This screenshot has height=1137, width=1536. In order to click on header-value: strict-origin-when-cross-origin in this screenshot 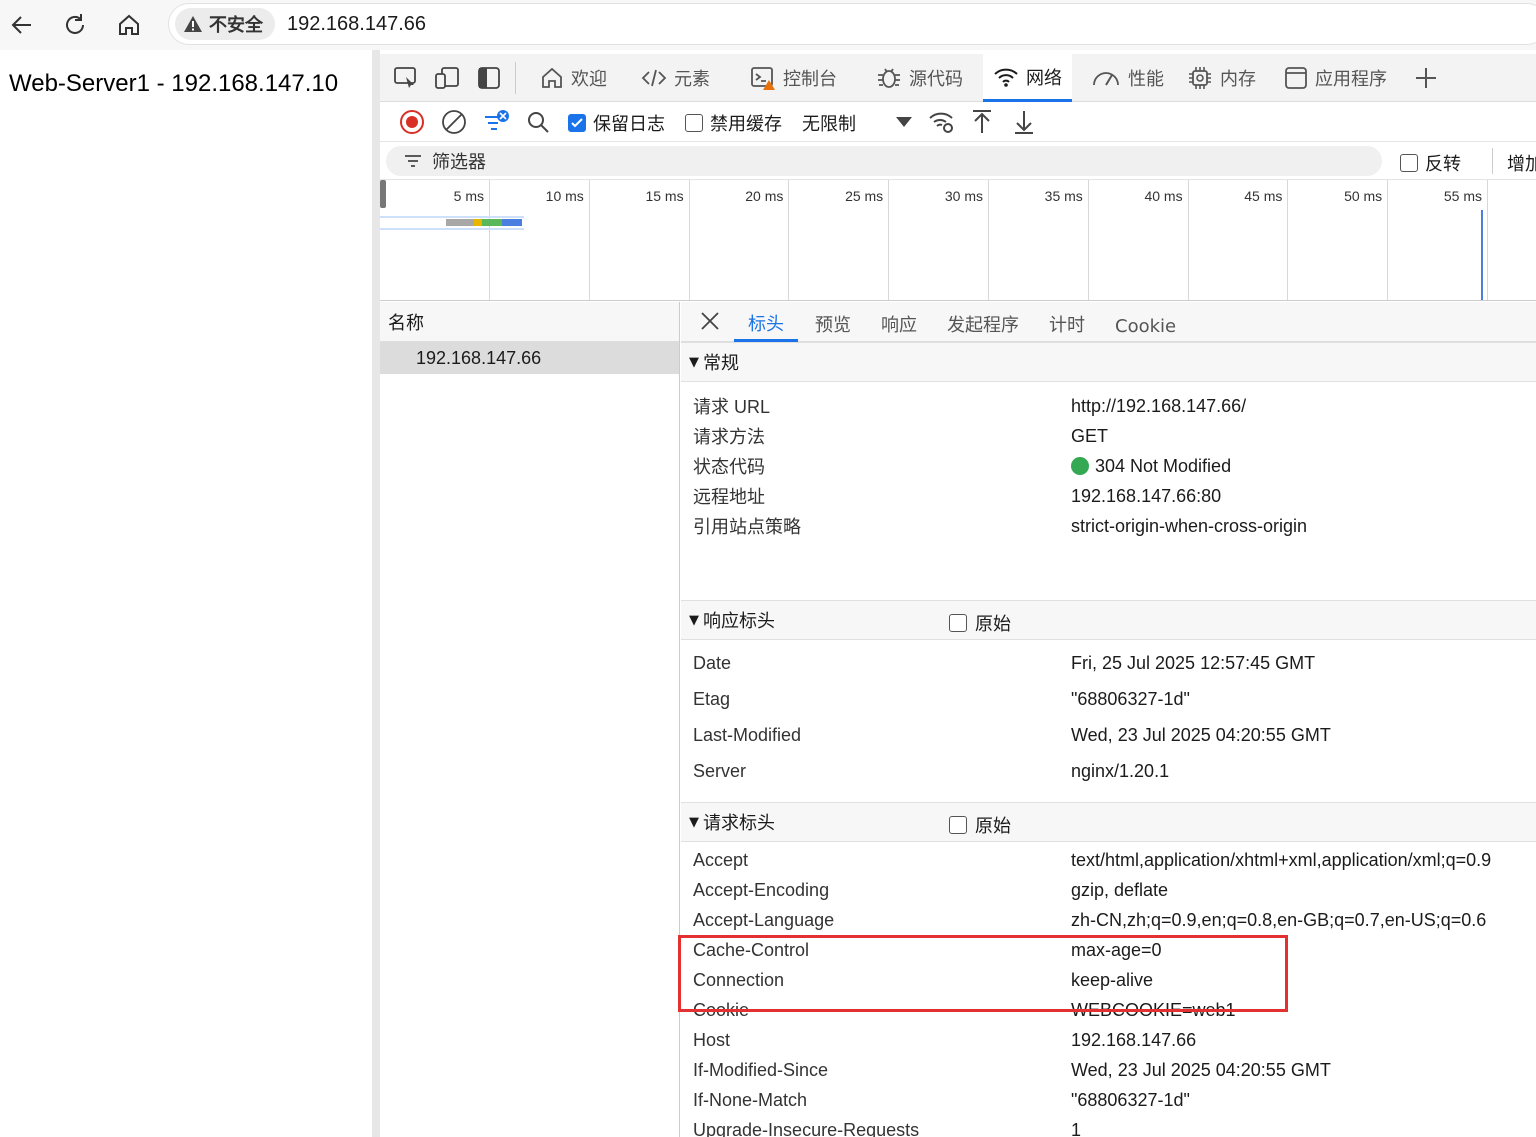, I will do `click(1189, 526)`.